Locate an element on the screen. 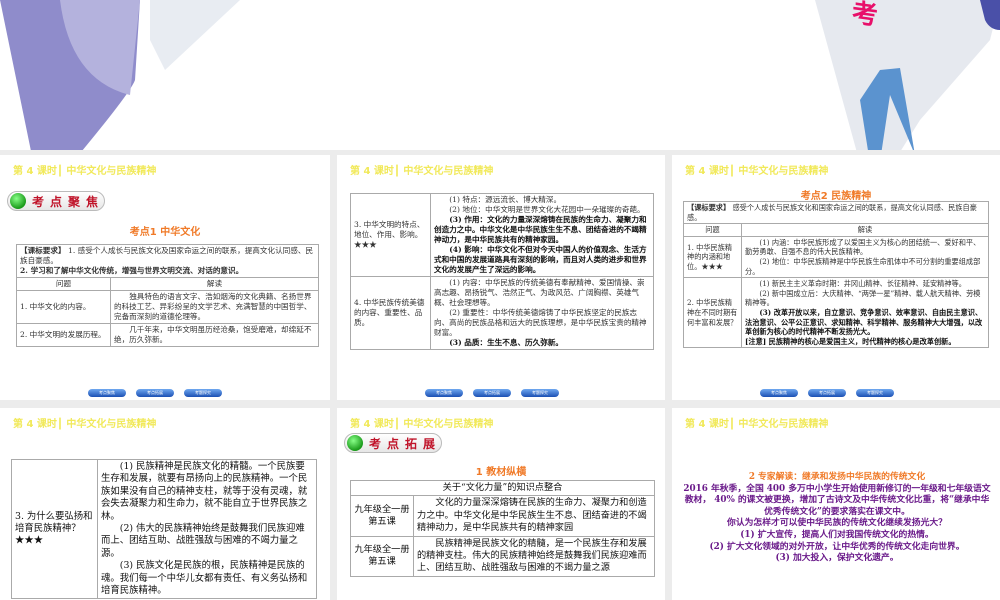  subtitle: 考点1 中华文化 is located at coordinates (165, 232).